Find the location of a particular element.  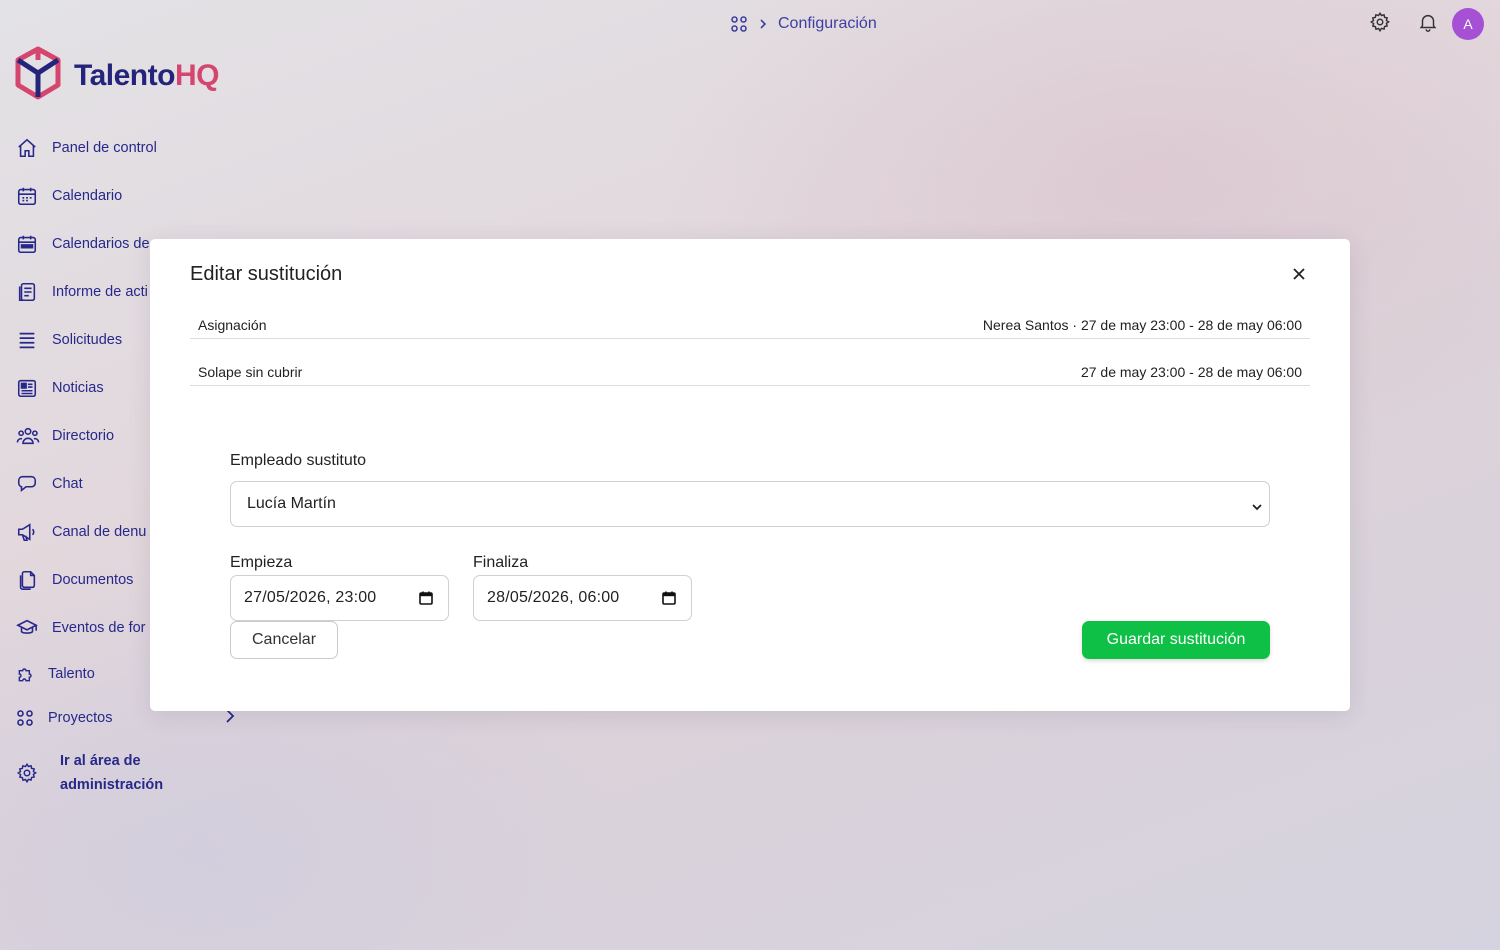

end-label: Finaliza is located at coordinates (501, 562).